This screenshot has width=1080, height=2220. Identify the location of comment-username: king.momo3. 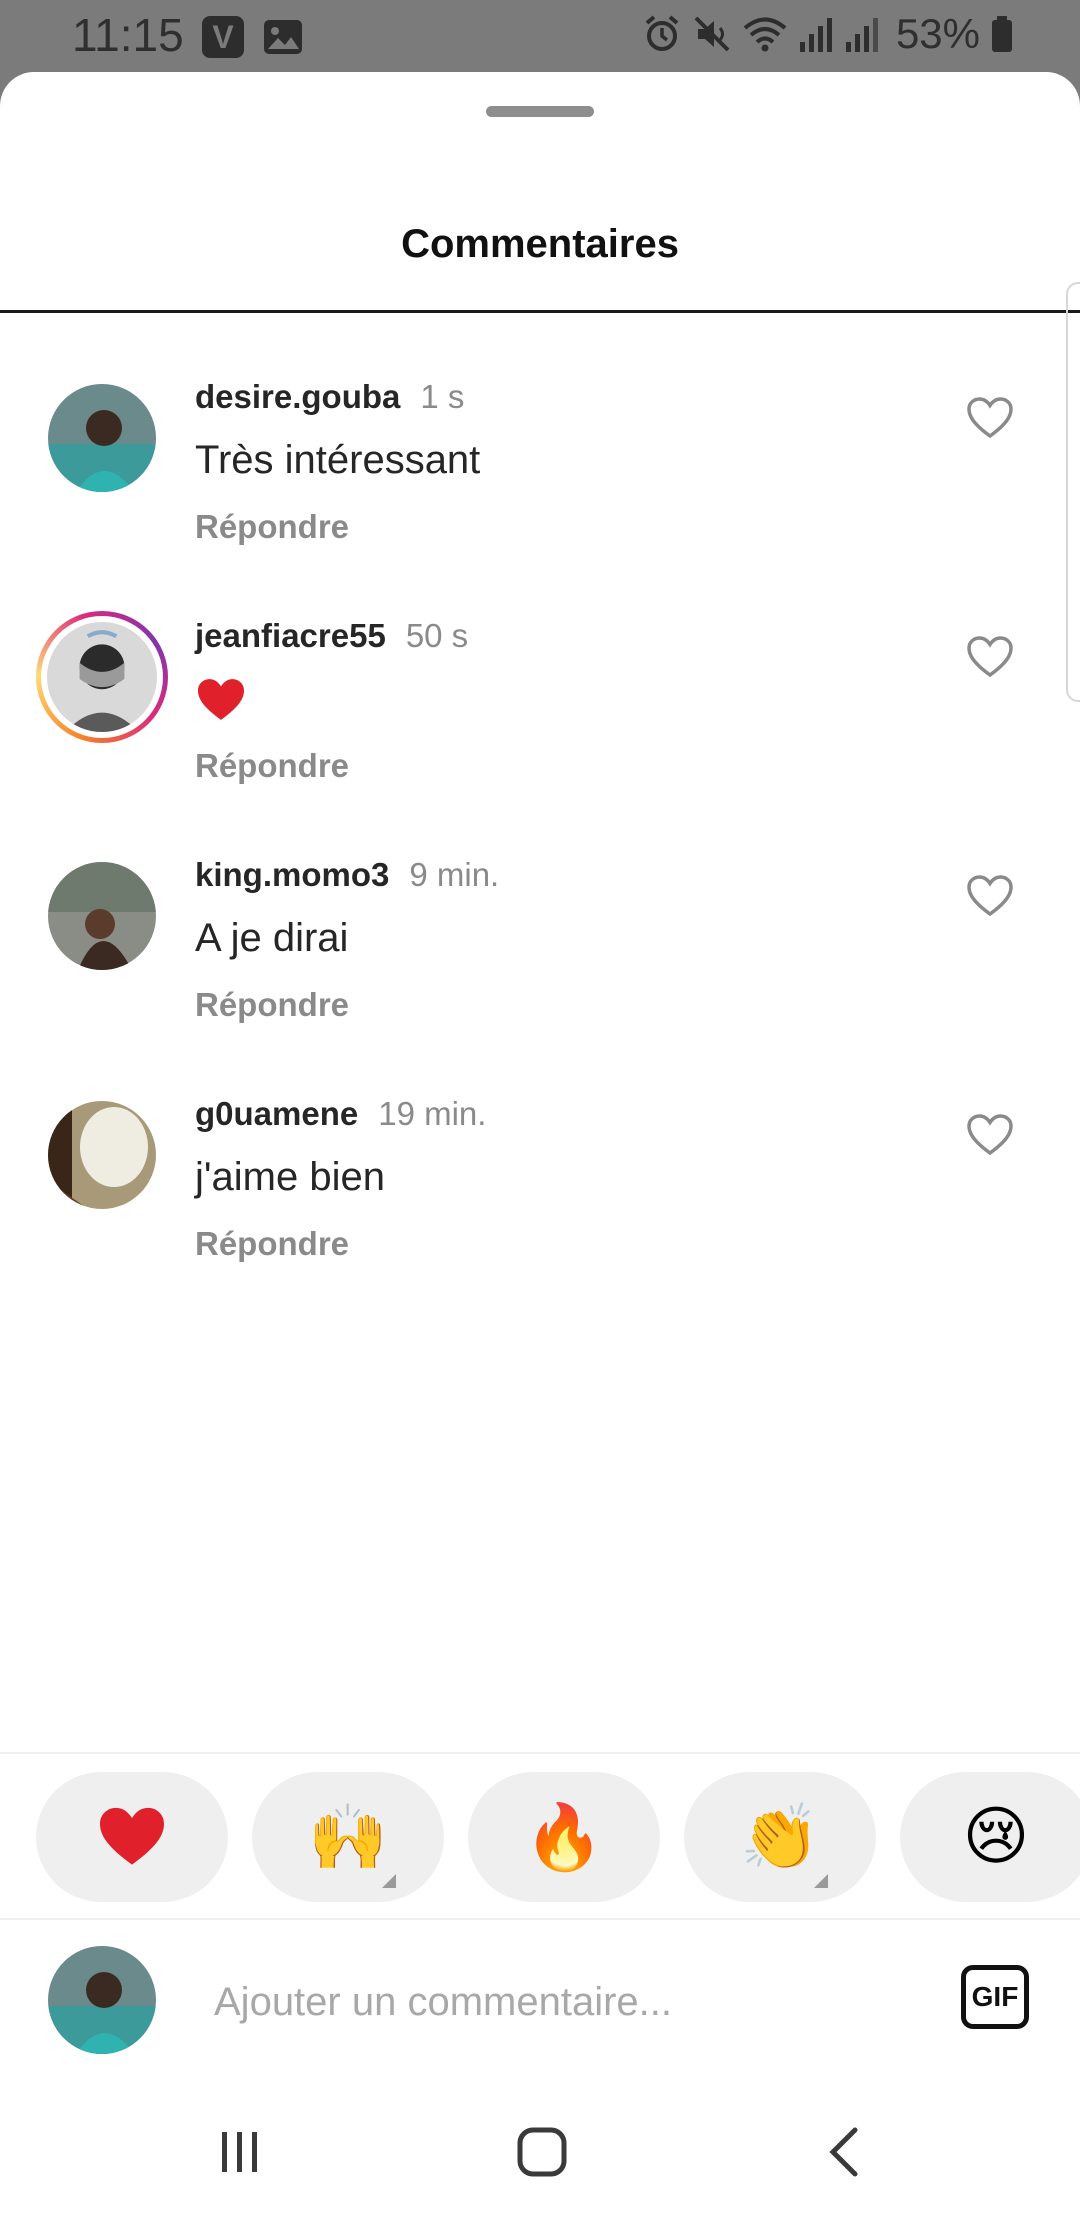
(292, 874).